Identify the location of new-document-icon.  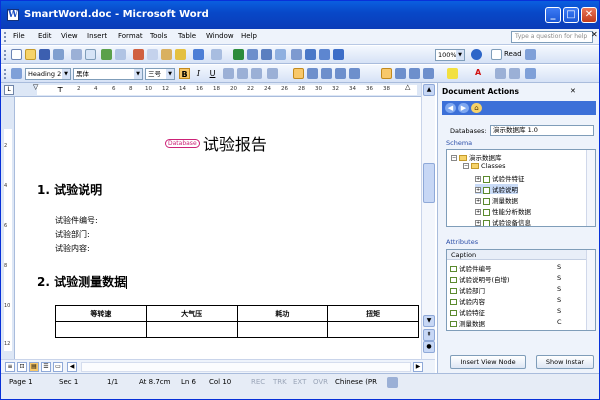
(16, 54).